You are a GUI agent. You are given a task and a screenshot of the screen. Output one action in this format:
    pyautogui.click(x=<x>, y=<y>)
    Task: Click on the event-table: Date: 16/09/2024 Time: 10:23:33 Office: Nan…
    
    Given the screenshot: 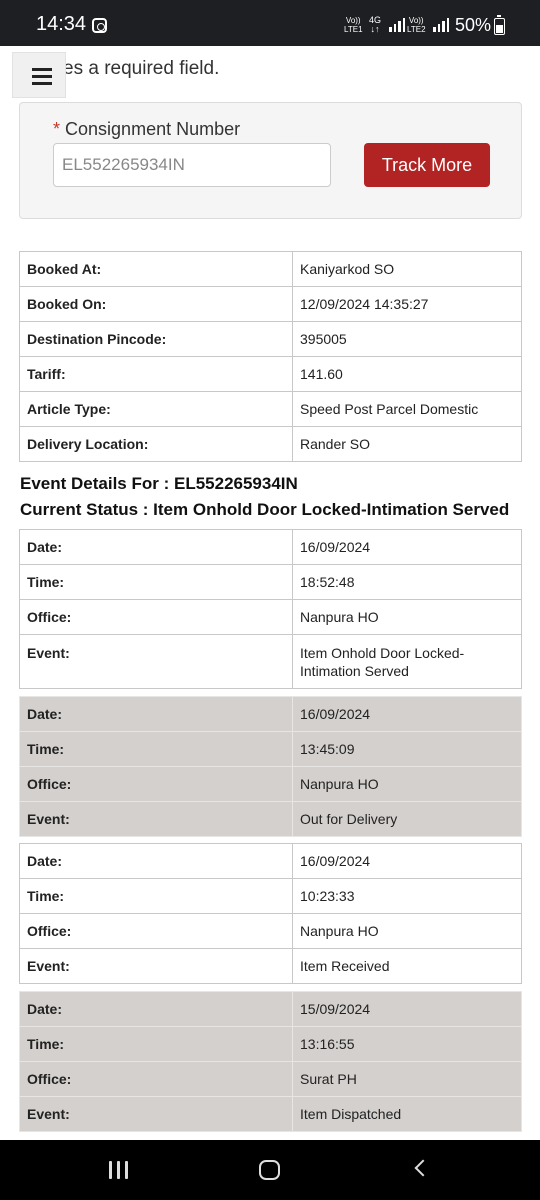 What is the action you would take?
    pyautogui.click(x=270, y=913)
    